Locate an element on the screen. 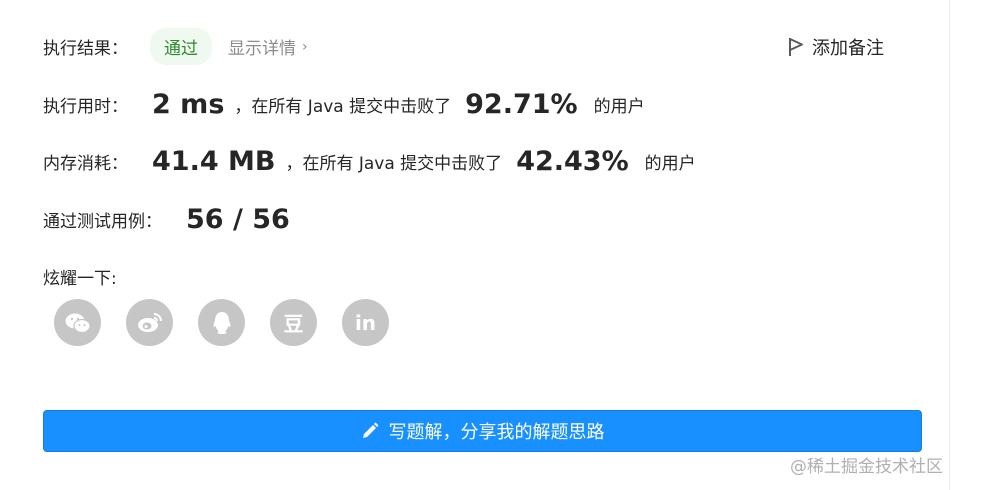 This screenshot has width=984, height=490. write-solution-button: 写题解，分享我的解题思路 is located at coordinates (482, 431).